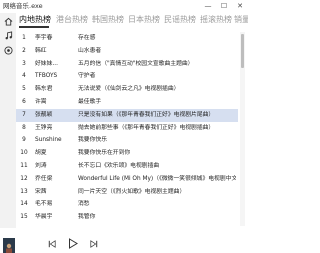 Image resolution: width=320 pixels, height=253 pixels. I want to click on tab-korea: 韩国热榜, so click(108, 20).